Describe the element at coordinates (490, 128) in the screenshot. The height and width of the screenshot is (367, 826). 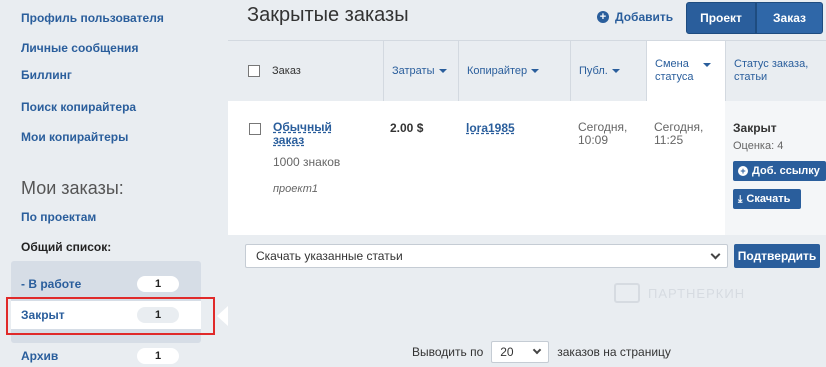
I see `copywriter-link: lora1985` at that location.